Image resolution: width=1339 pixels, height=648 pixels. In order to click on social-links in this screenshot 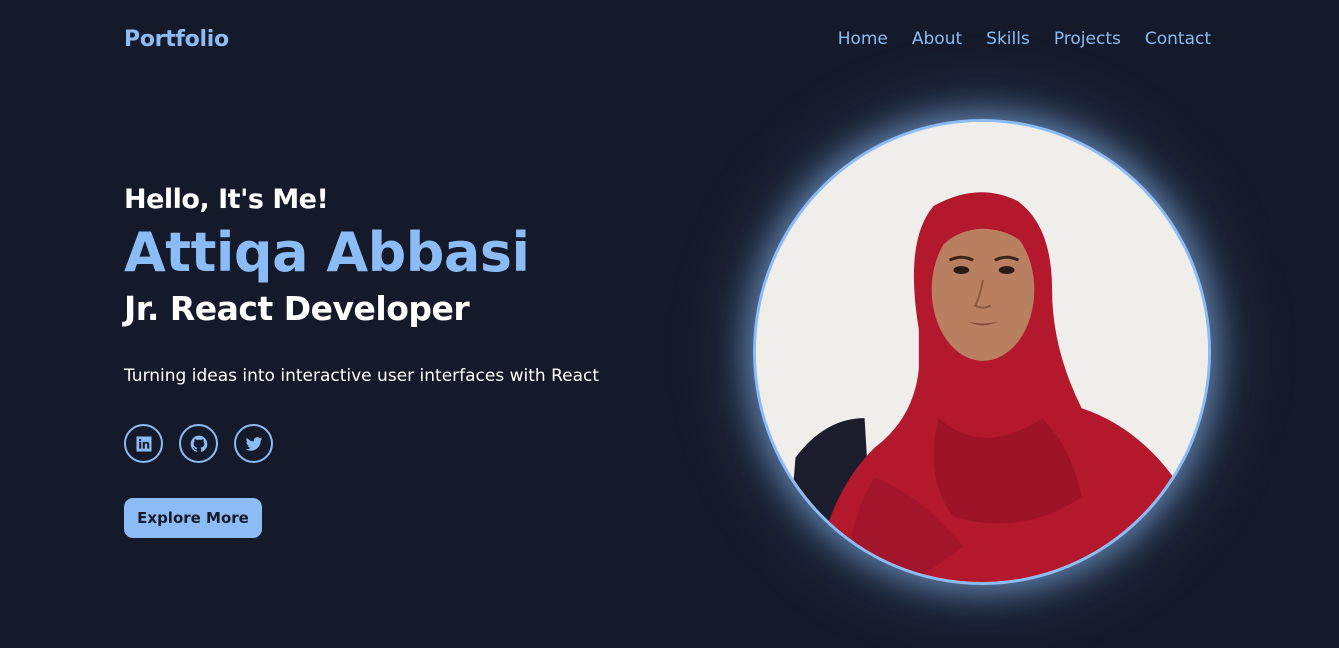, I will do `click(198, 443)`.